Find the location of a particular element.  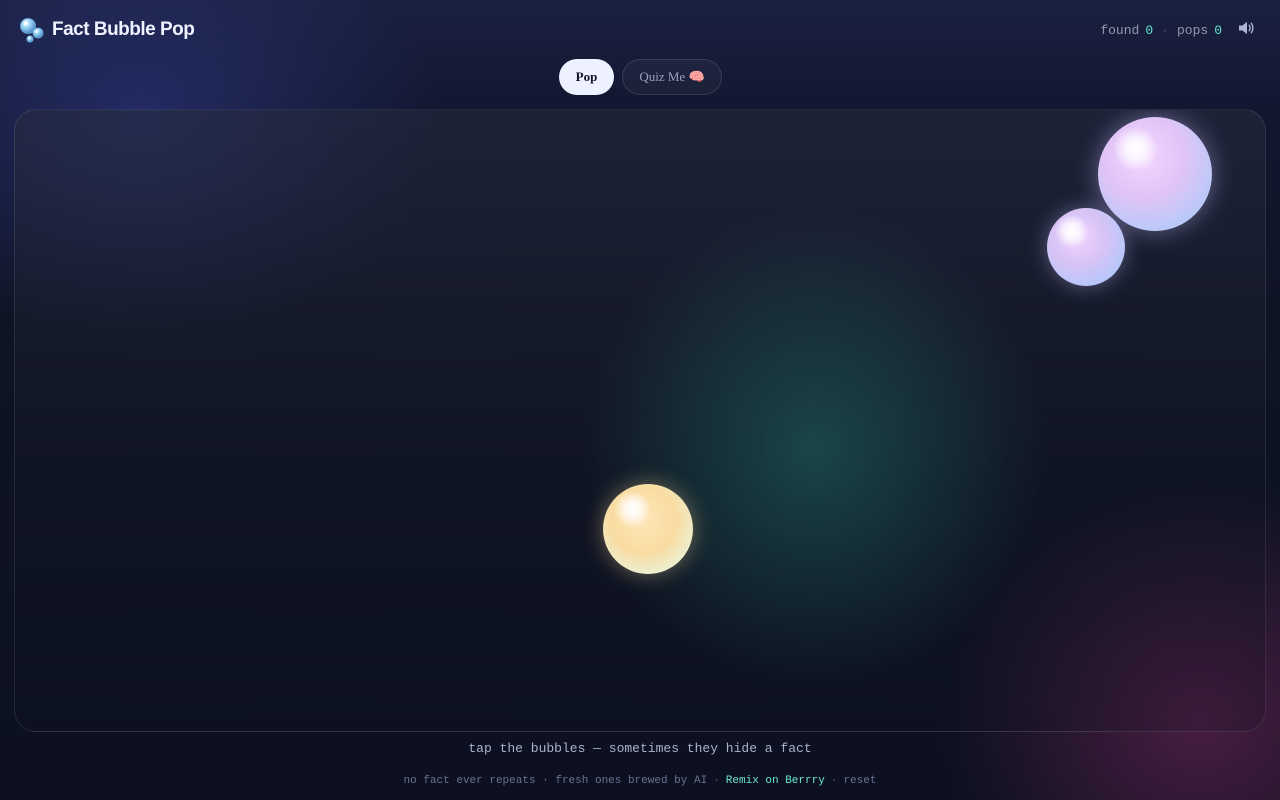

found-stat: found 0 is located at coordinates (1126, 30).